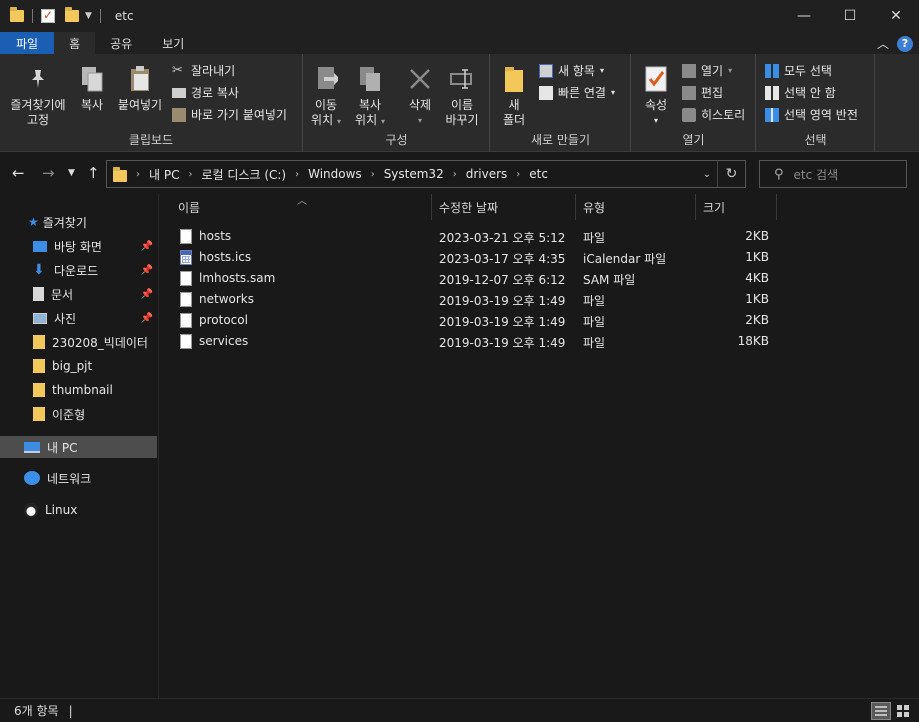 This screenshot has width=919, height=722. Describe the element at coordinates (757, 278) in the screenshot. I see `file-size: 4KB` at that location.